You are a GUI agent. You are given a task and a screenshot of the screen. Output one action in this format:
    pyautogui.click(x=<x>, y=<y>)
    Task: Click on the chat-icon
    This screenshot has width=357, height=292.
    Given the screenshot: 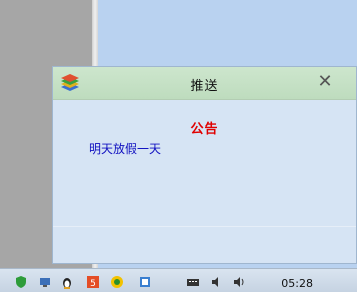 What is the action you would take?
    pyautogui.click(x=117, y=282)
    